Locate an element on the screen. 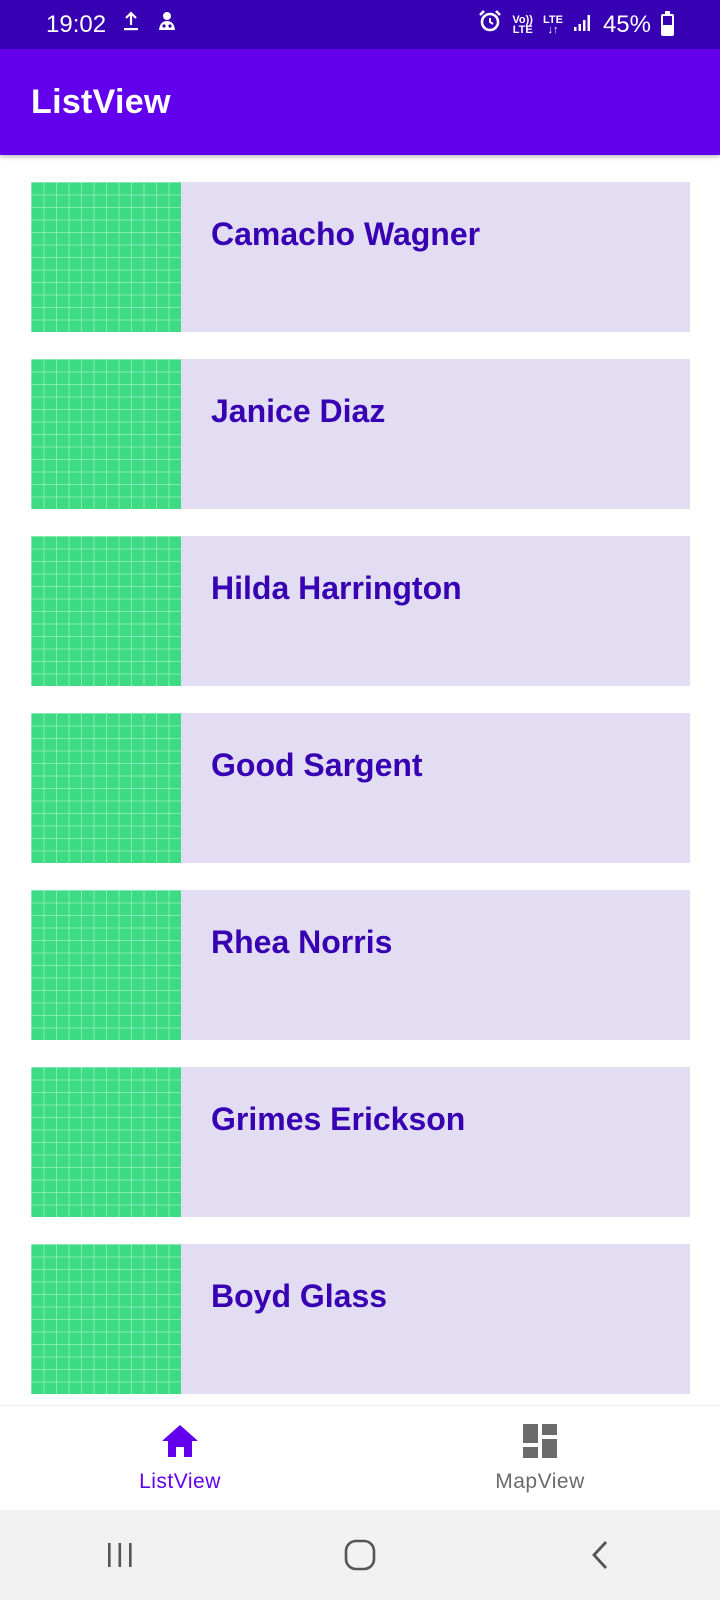 The width and height of the screenshot is (720, 1600). list-item: Hilda Harrington is located at coordinates (360, 611).